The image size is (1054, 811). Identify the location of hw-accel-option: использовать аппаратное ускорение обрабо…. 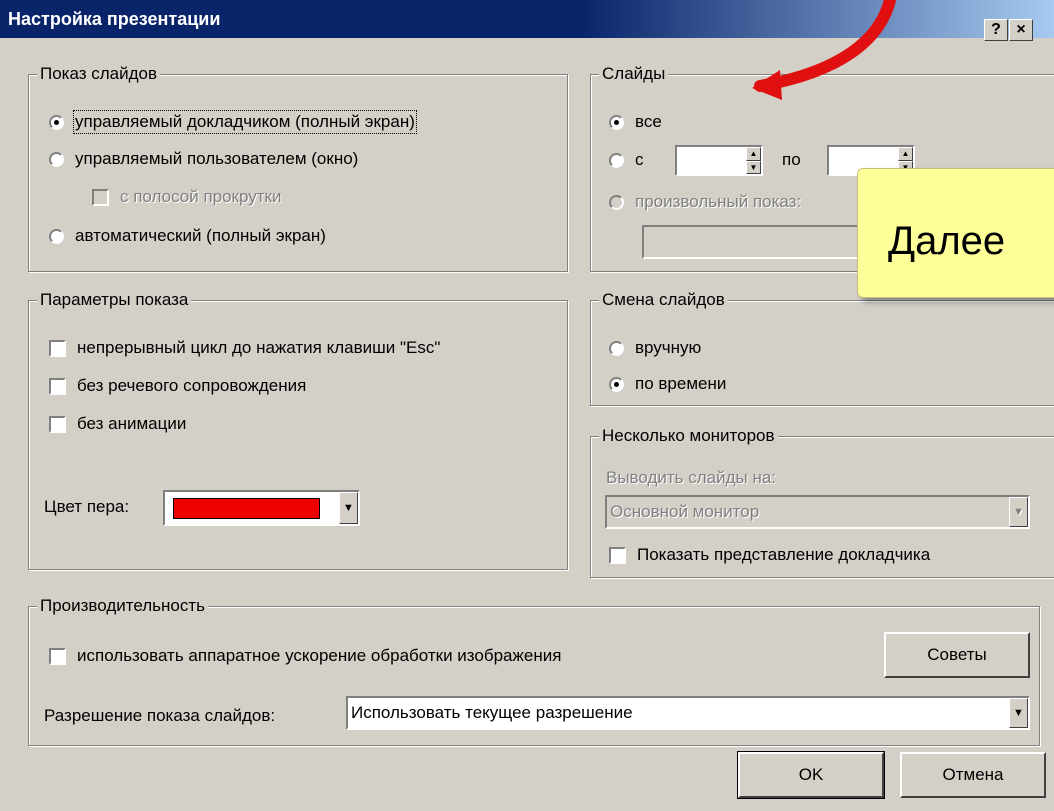
(305, 656).